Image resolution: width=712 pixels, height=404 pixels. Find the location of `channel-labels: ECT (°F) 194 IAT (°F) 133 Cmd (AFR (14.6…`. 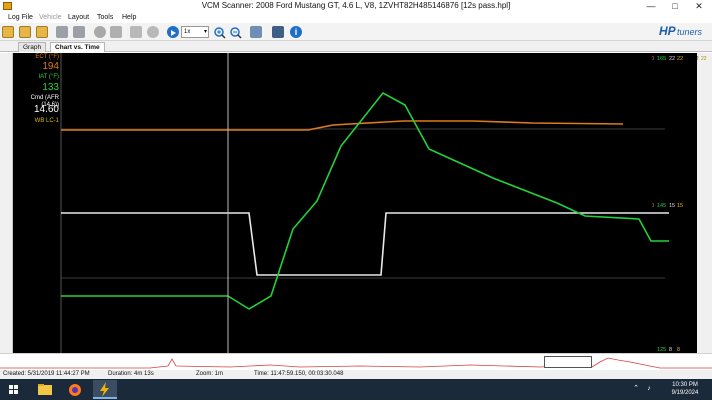

channel-labels: ECT (°F) 194 IAT (°F) 133 Cmd (AFR (14.6… is located at coordinates (37, 93).